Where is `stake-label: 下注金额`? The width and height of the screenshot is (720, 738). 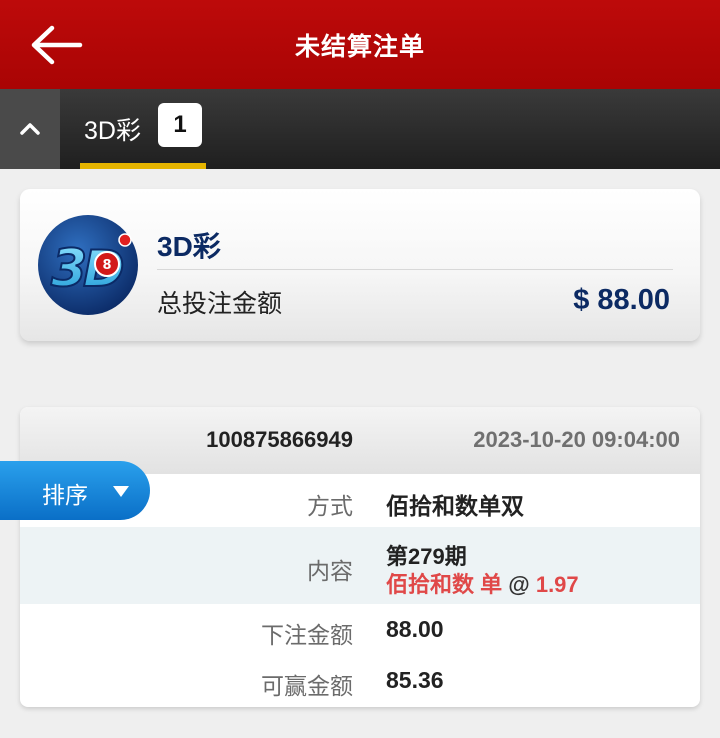 stake-label: 下注金额 is located at coordinates (307, 635).